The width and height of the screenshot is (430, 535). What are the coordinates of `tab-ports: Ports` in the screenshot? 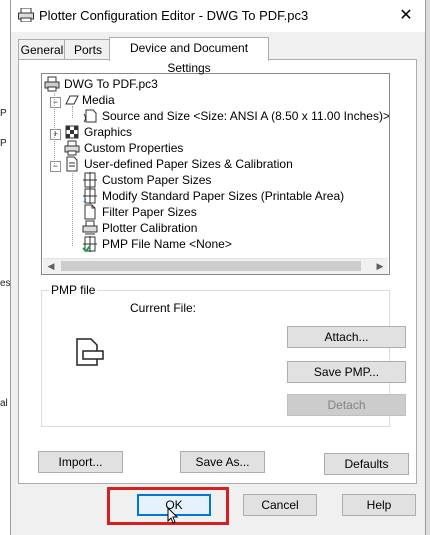 It's located at (88, 49).